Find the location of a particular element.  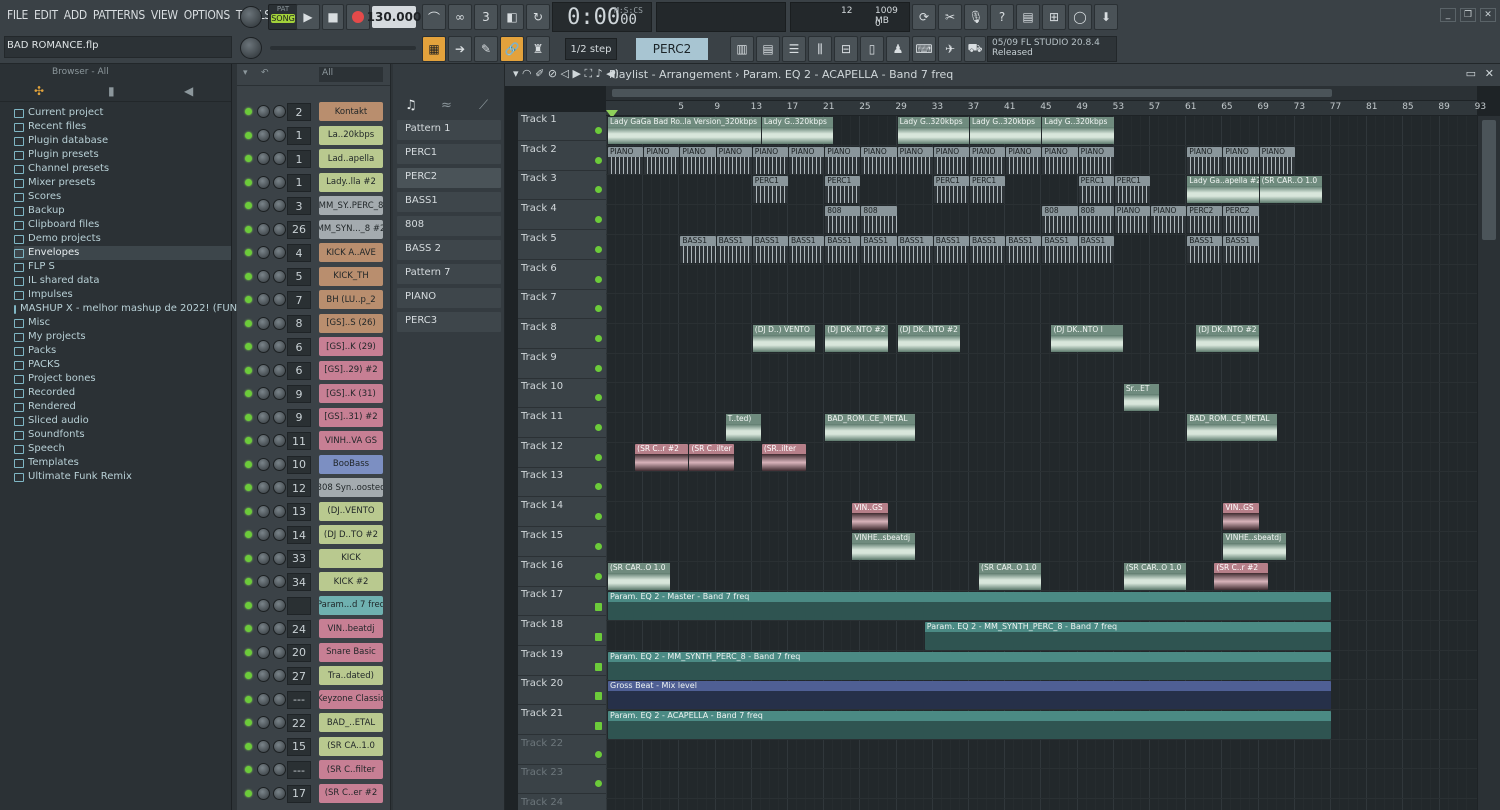

menu-file: FILE is located at coordinates (17, 16).